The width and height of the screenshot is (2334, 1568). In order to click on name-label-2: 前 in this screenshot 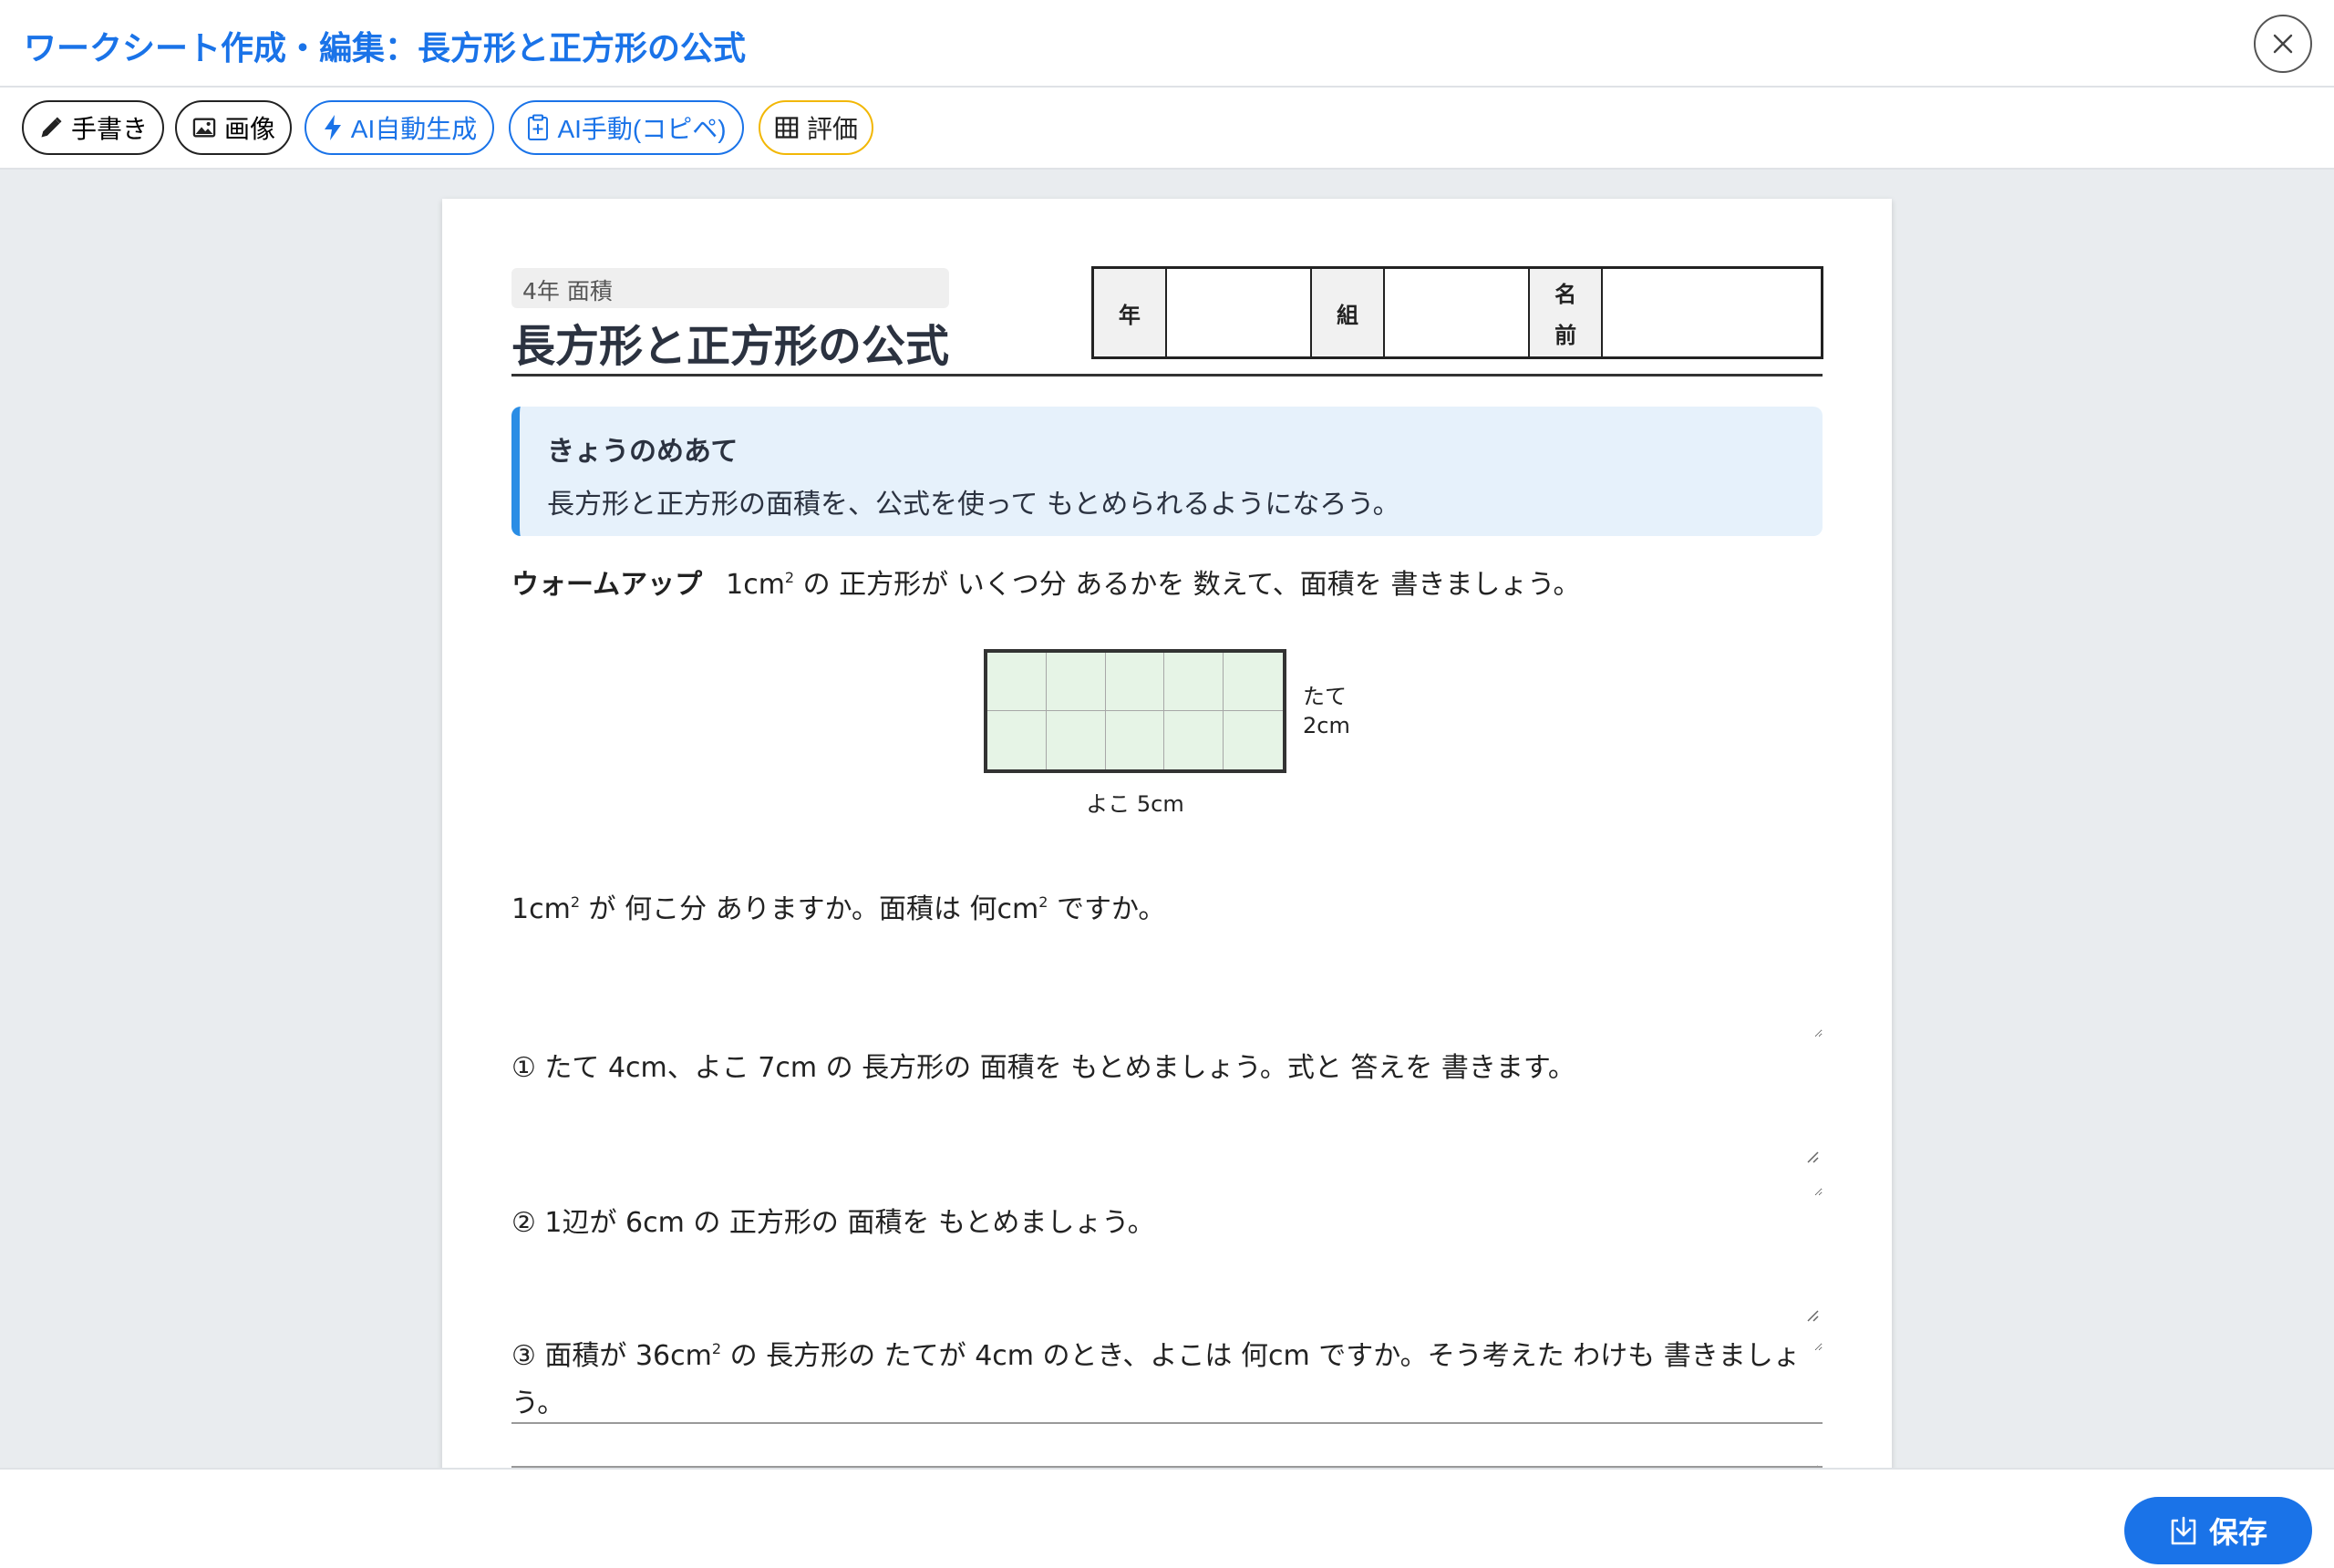, I will do `click(1565, 335)`.